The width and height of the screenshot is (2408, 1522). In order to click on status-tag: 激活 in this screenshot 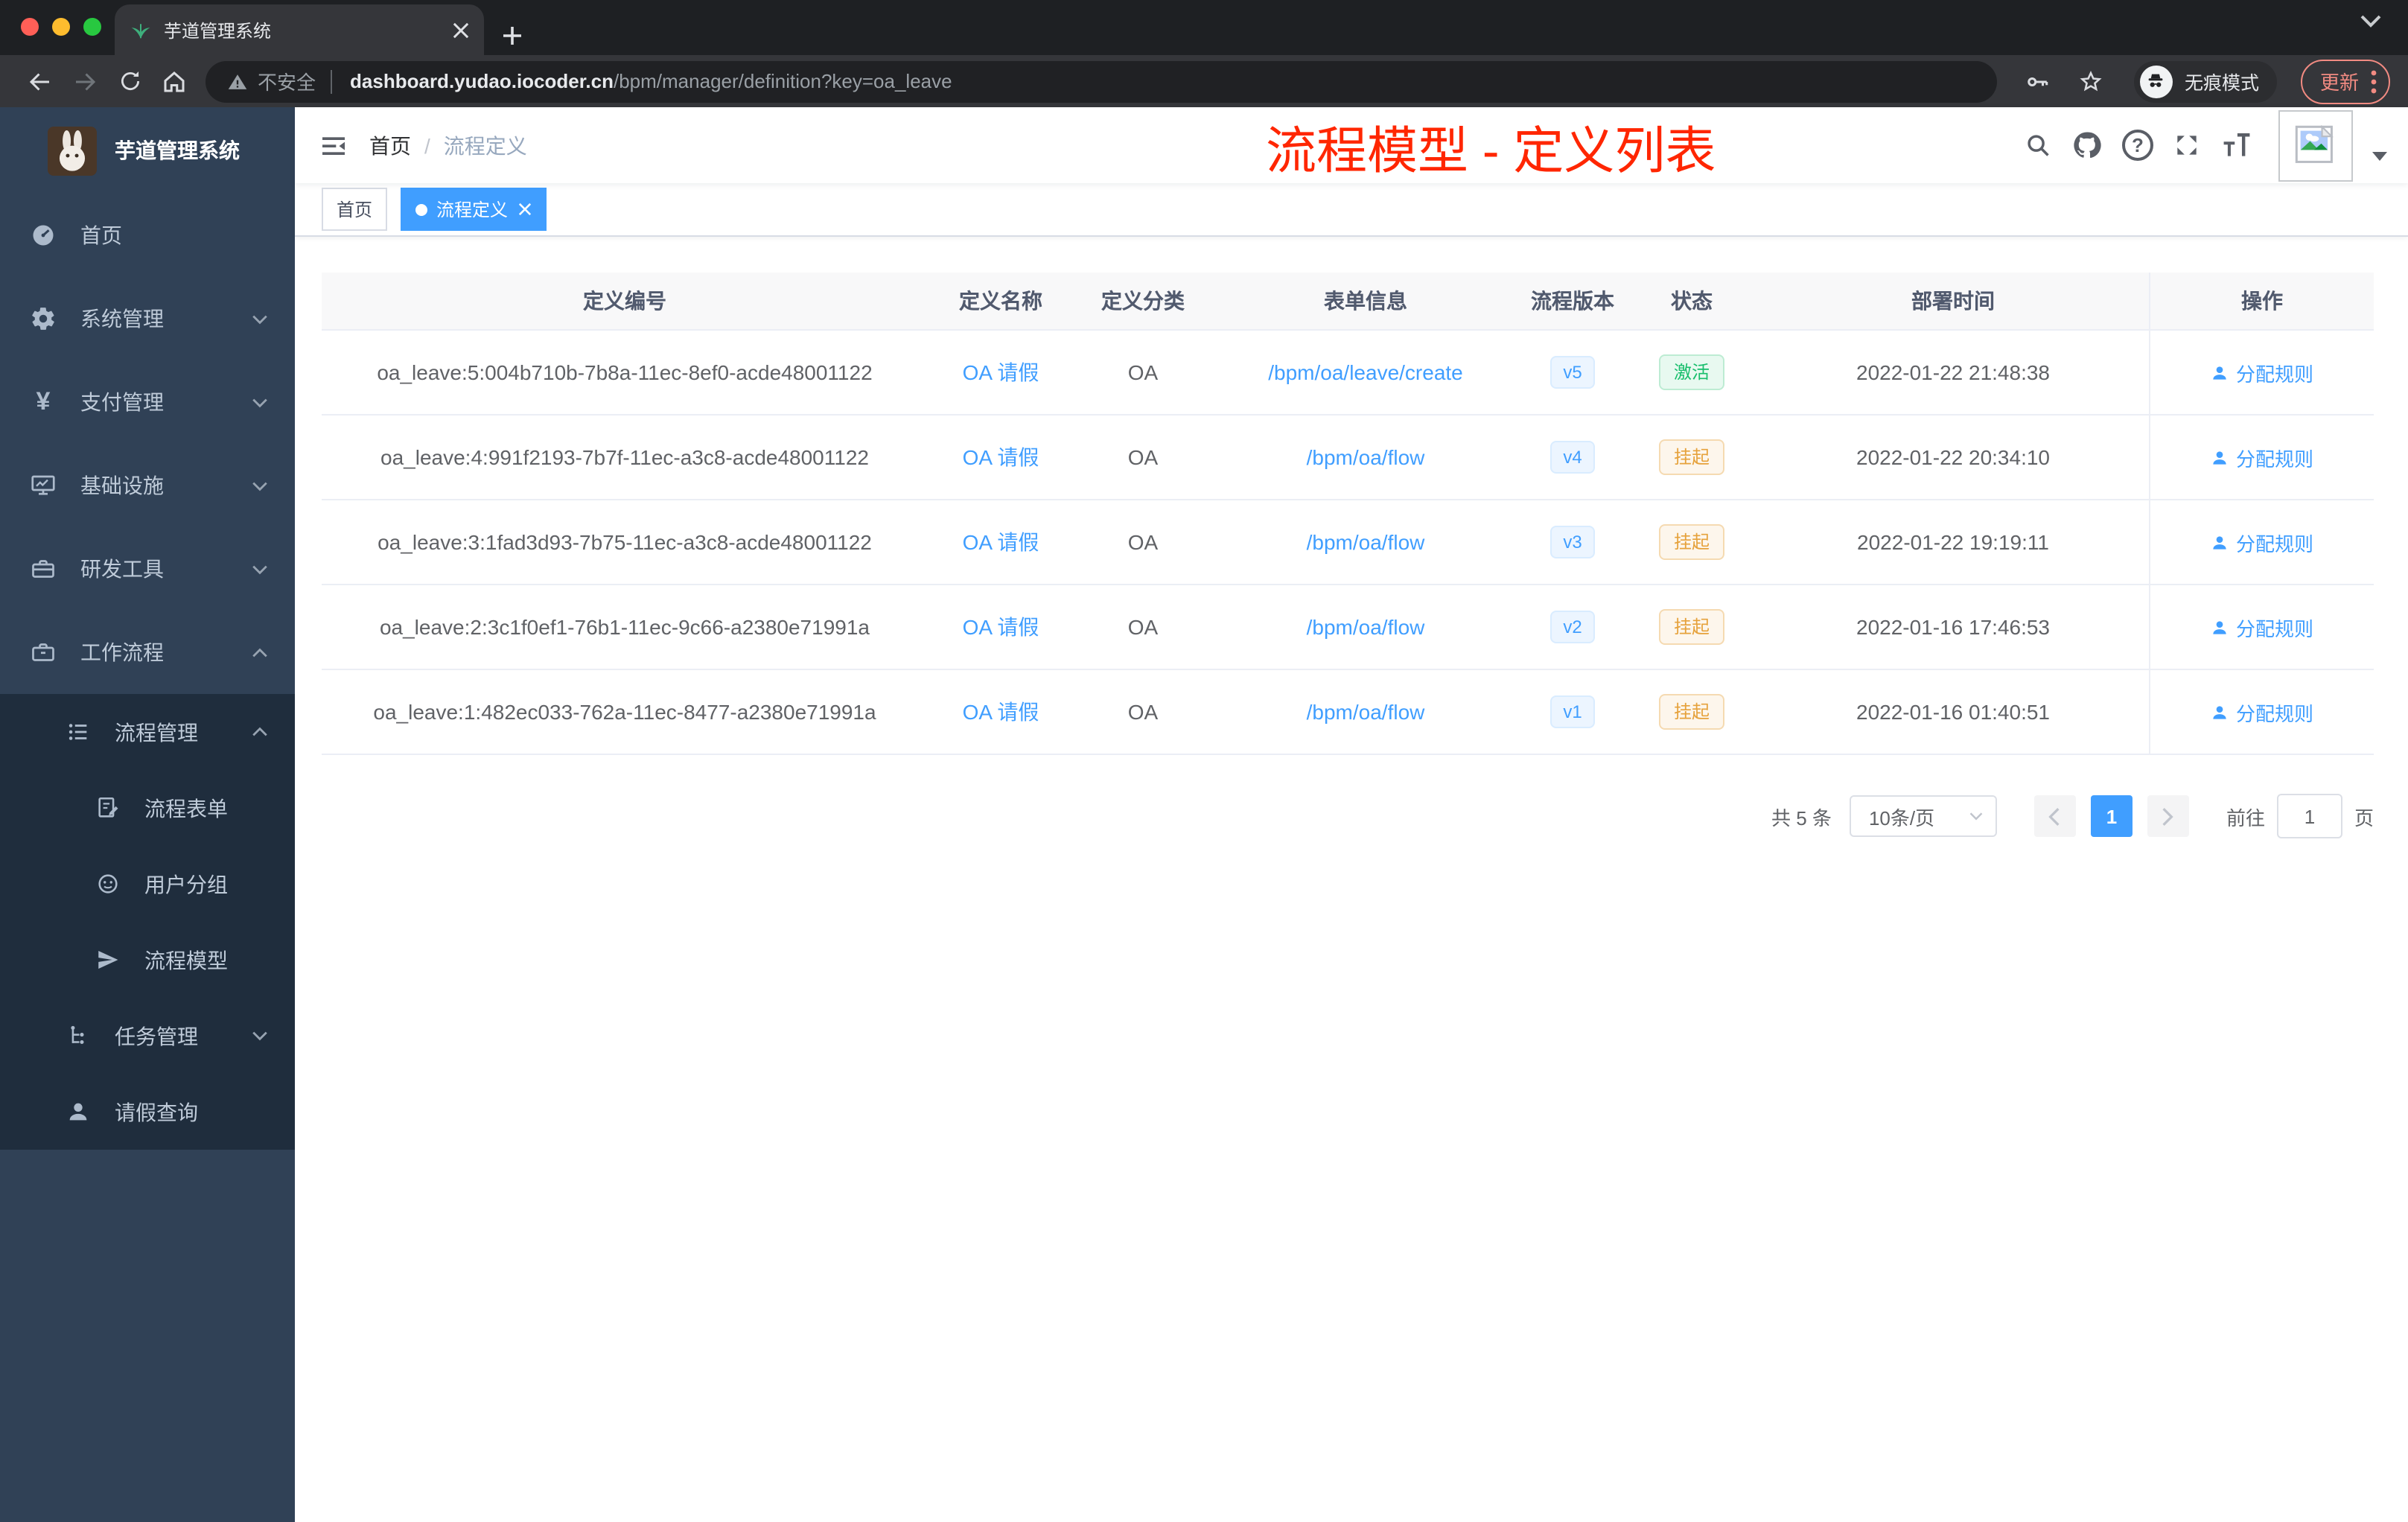, I will do `click(1691, 372)`.